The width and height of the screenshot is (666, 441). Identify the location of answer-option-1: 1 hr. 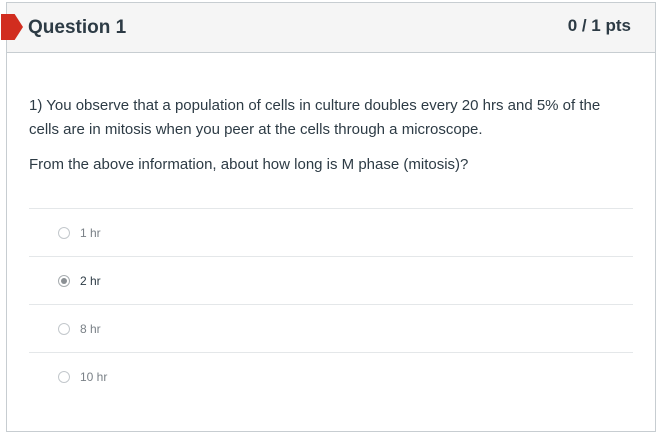
(331, 233).